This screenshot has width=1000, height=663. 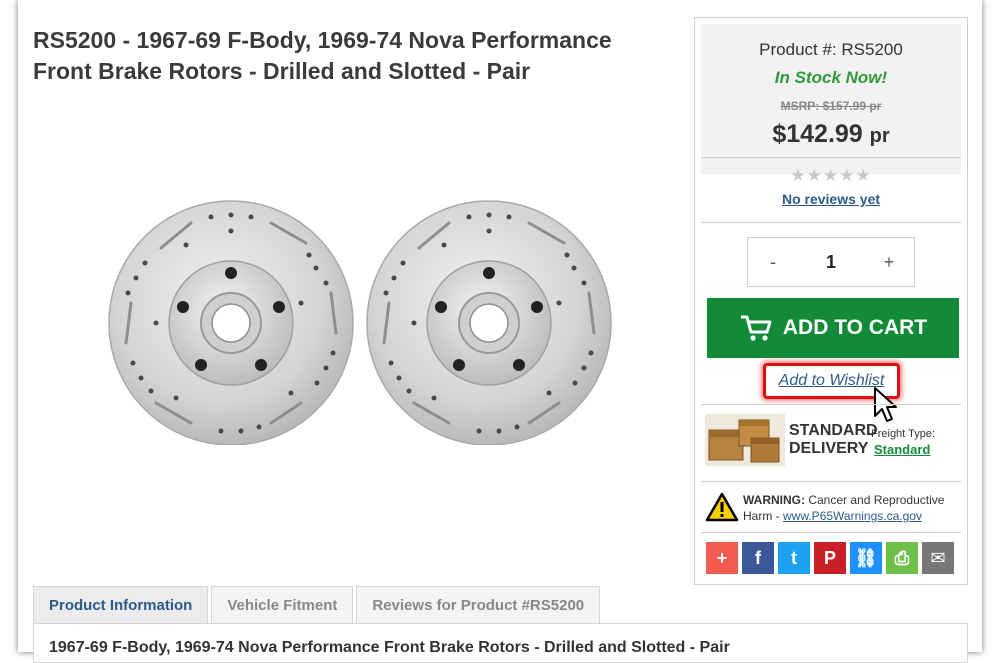 What do you see at coordinates (831, 199) in the screenshot?
I see `no-reviews-link: No reviews yet` at bounding box center [831, 199].